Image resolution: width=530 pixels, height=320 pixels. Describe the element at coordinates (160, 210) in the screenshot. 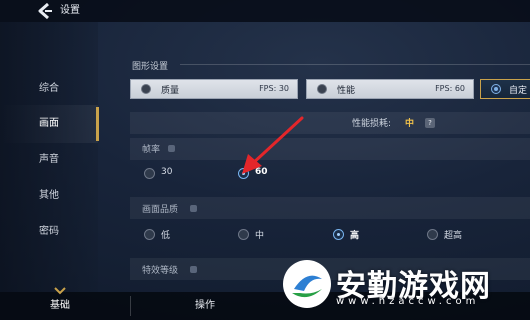

I see `image-quality-title: 画面品质` at that location.